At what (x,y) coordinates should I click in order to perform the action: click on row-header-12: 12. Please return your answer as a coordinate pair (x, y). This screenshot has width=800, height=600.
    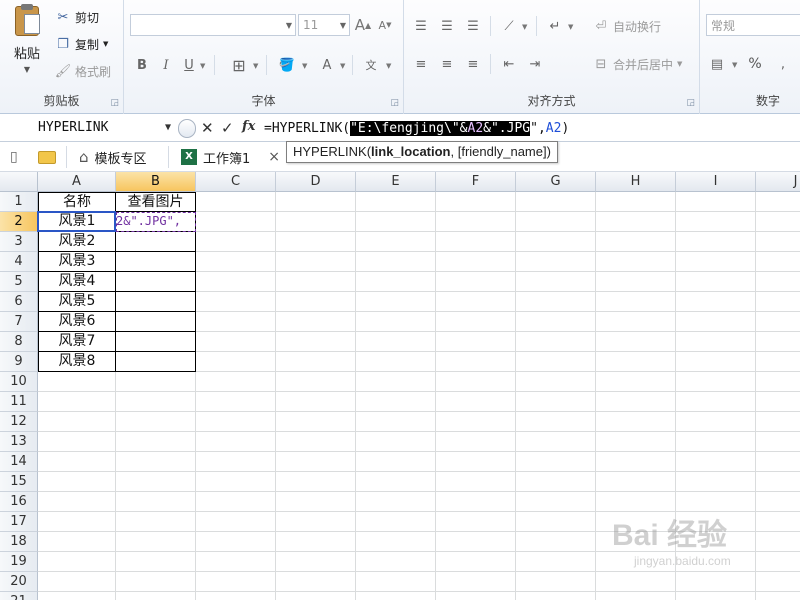
    Looking at the image, I should click on (19, 422).